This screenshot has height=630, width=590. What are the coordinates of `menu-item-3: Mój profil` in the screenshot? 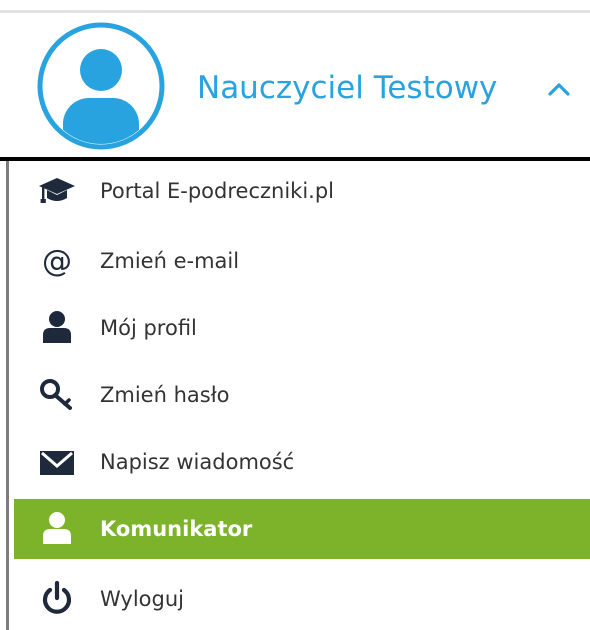 It's located at (302, 328).